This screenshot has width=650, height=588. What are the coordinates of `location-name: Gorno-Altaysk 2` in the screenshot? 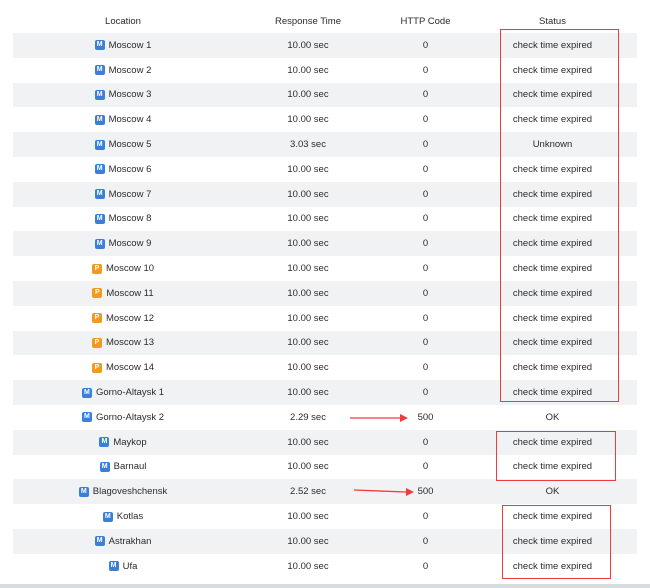 It's located at (130, 417).